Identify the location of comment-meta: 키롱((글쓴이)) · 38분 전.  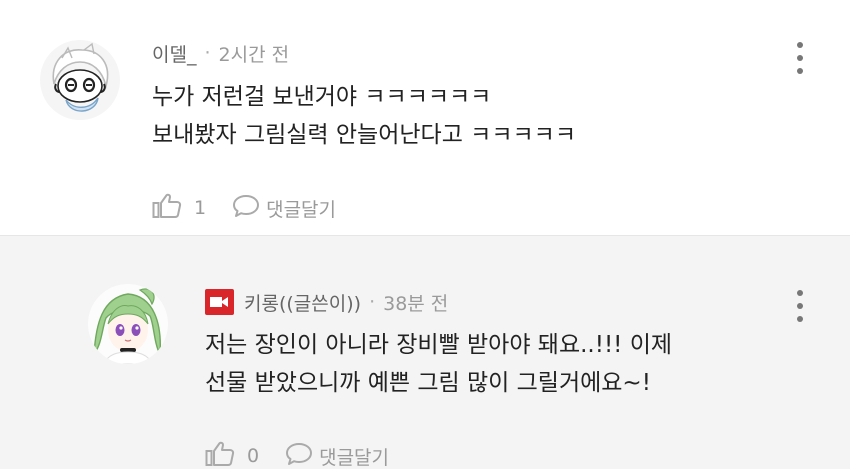
(326, 302).